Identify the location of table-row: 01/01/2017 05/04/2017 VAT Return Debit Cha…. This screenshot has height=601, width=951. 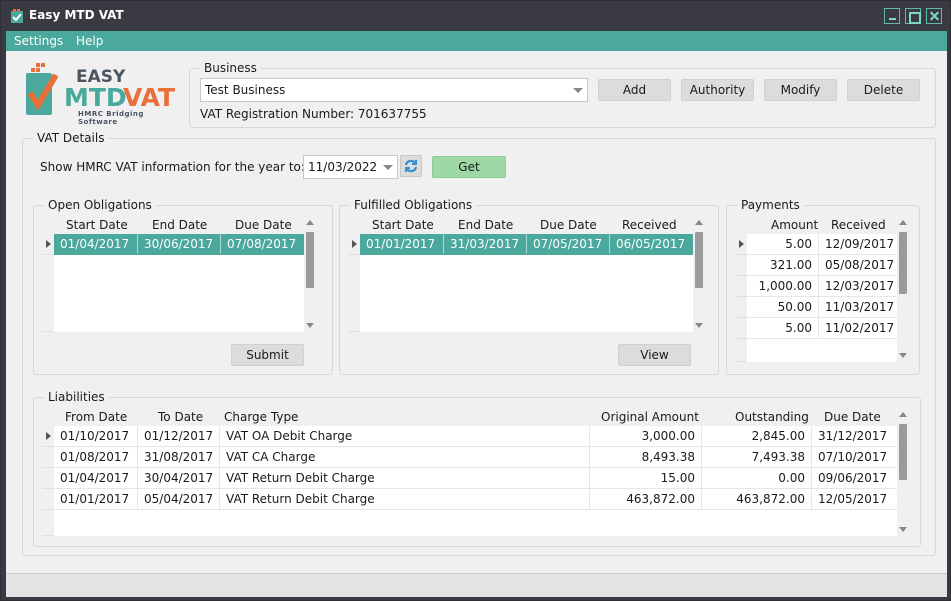
(475, 499).